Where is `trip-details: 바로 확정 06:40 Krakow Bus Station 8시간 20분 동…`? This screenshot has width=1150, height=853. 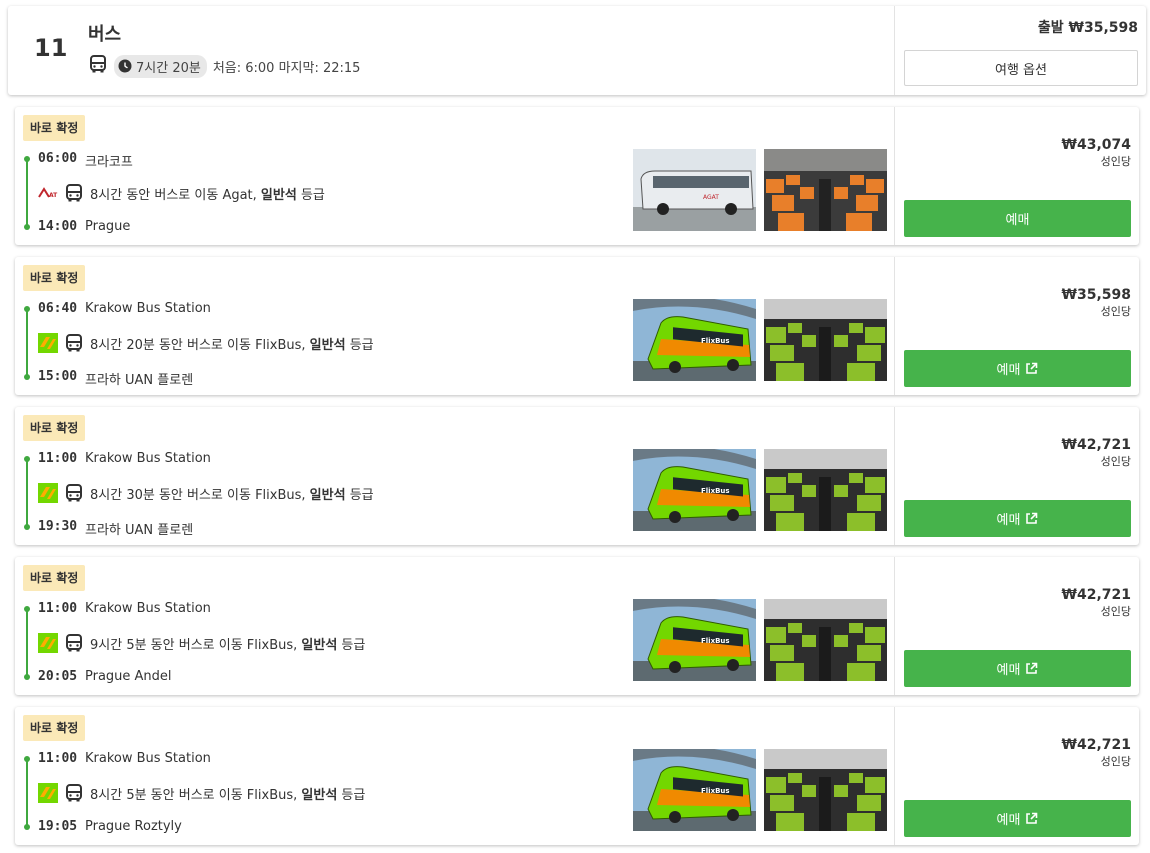
trip-details: 바로 확정 06:40 Krakow Bus Station 8시간 20분 동… is located at coordinates (455, 326).